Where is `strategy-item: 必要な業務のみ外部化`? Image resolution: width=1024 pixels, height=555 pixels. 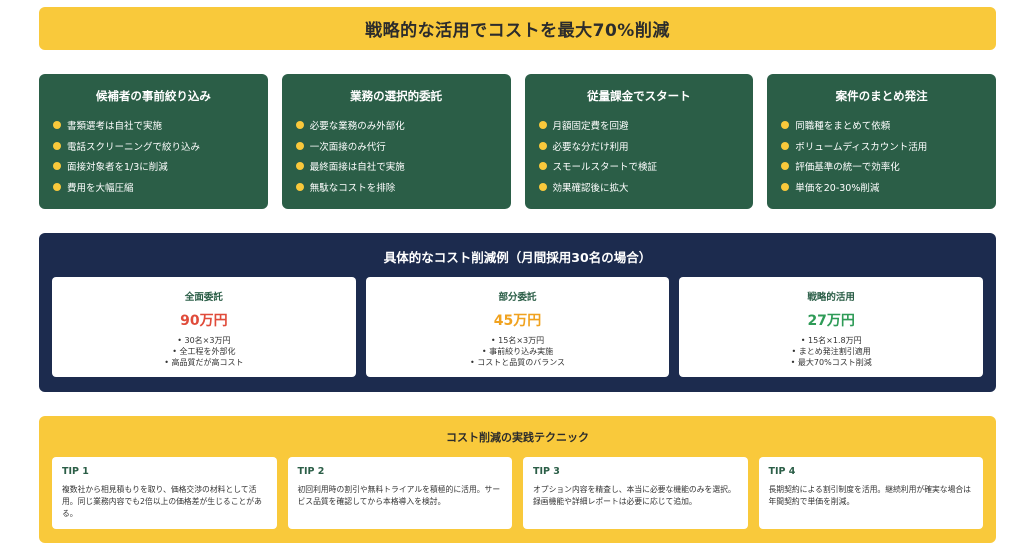 strategy-item: 必要な業務のみ外部化 is located at coordinates (396, 125).